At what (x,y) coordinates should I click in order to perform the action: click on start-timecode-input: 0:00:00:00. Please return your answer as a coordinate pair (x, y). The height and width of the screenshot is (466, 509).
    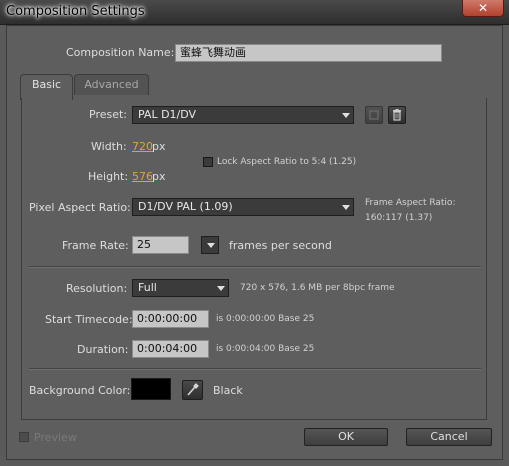
    Looking at the image, I should click on (170, 319).